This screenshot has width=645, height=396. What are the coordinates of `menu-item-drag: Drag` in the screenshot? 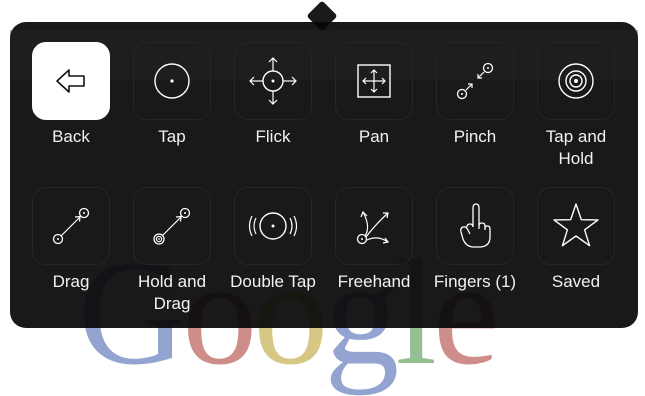 It's located at (71, 240).